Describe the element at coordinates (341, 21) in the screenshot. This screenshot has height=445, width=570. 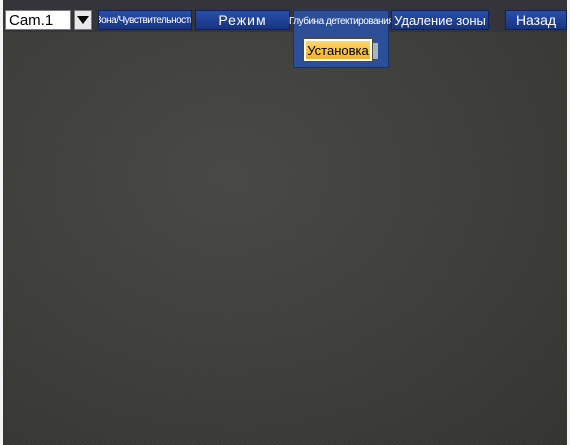
I see `detection-depth-button: Глубина детектирования` at that location.